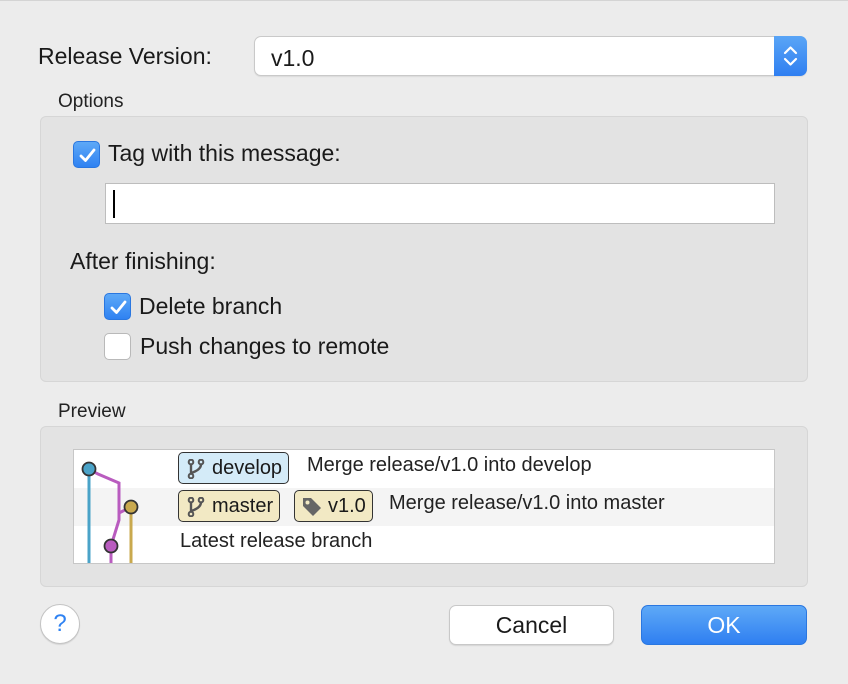  I want to click on commit-message: Merge release/v1.0 into master, so click(527, 503).